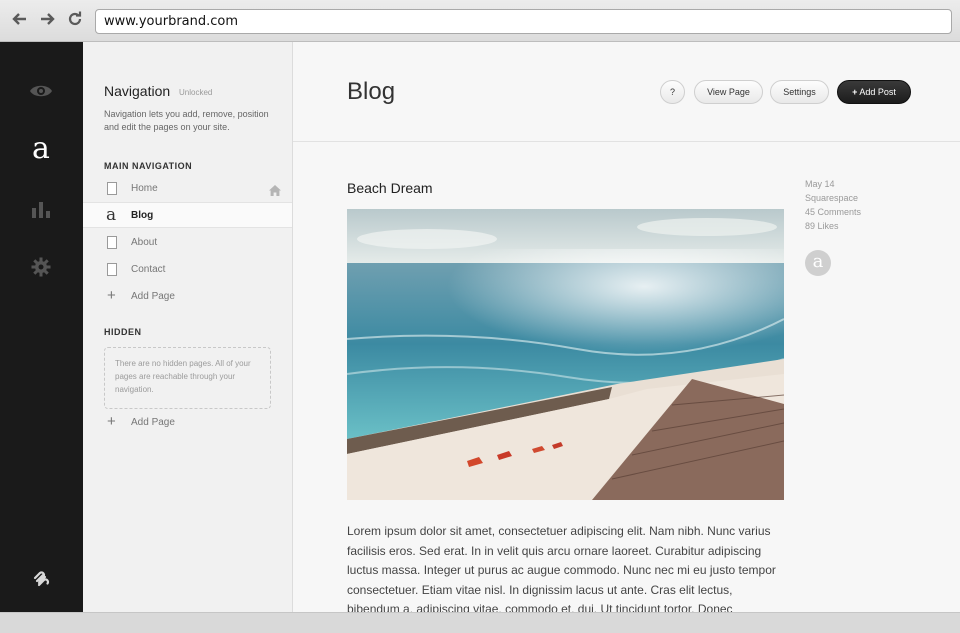  Describe the element at coordinates (144, 188) in the screenshot. I see `nav-item-label: Home` at that location.